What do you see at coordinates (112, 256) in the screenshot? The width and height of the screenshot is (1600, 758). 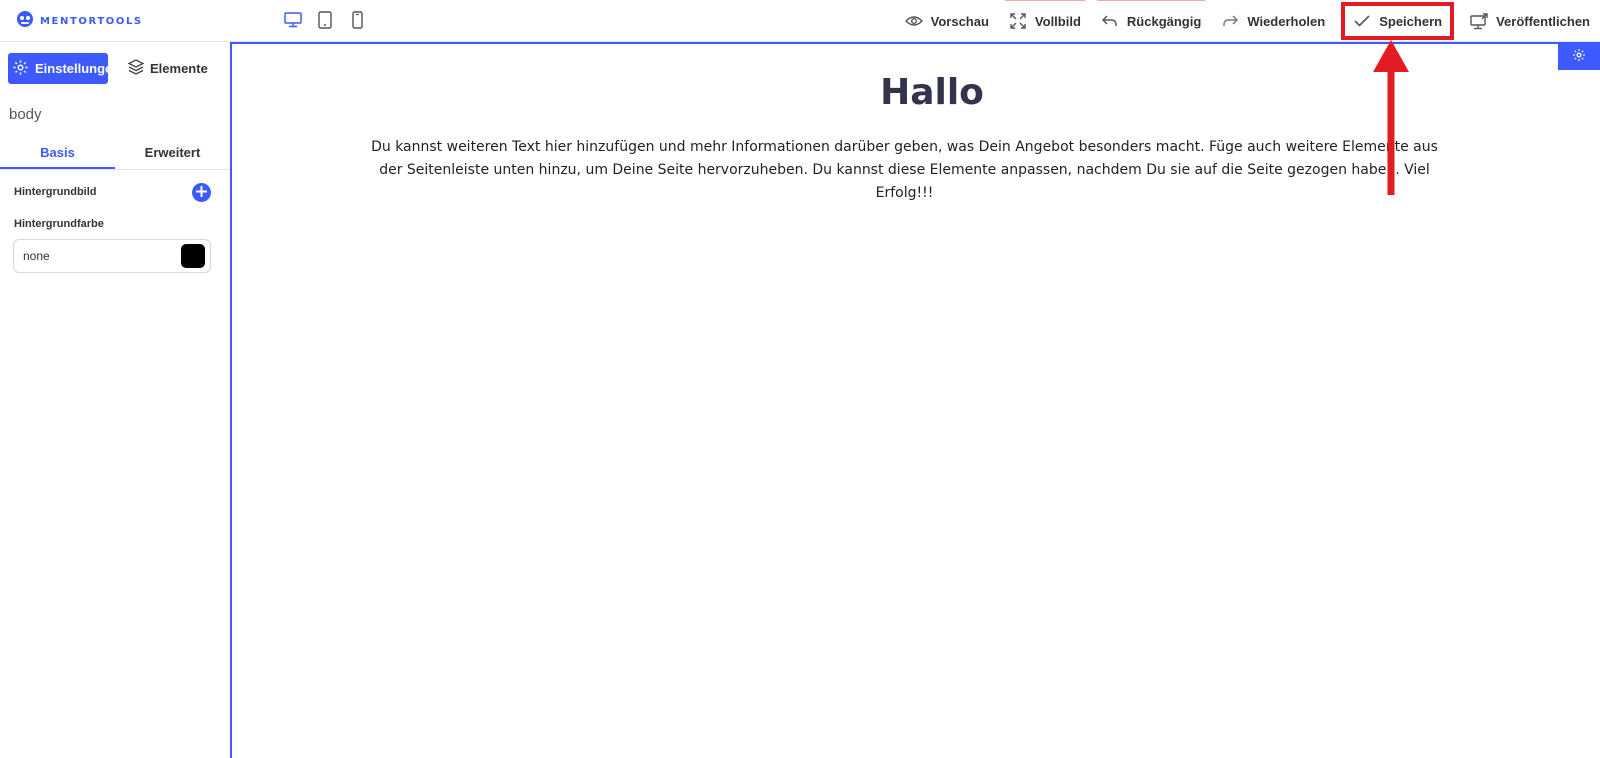 I see `background-color-input: none` at bounding box center [112, 256].